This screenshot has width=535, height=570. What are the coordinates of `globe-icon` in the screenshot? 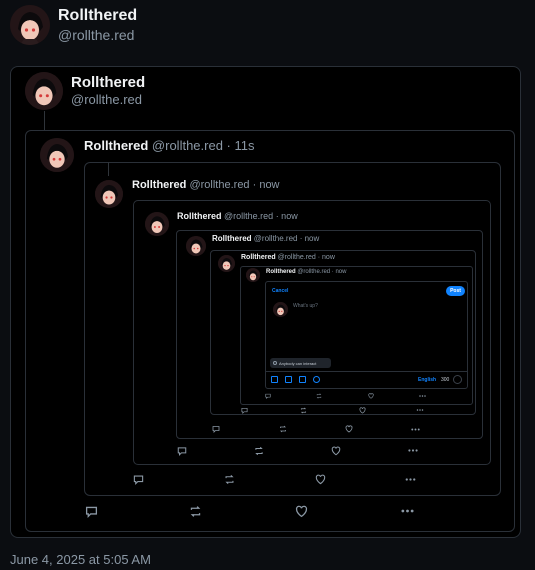 It's located at (275, 363).